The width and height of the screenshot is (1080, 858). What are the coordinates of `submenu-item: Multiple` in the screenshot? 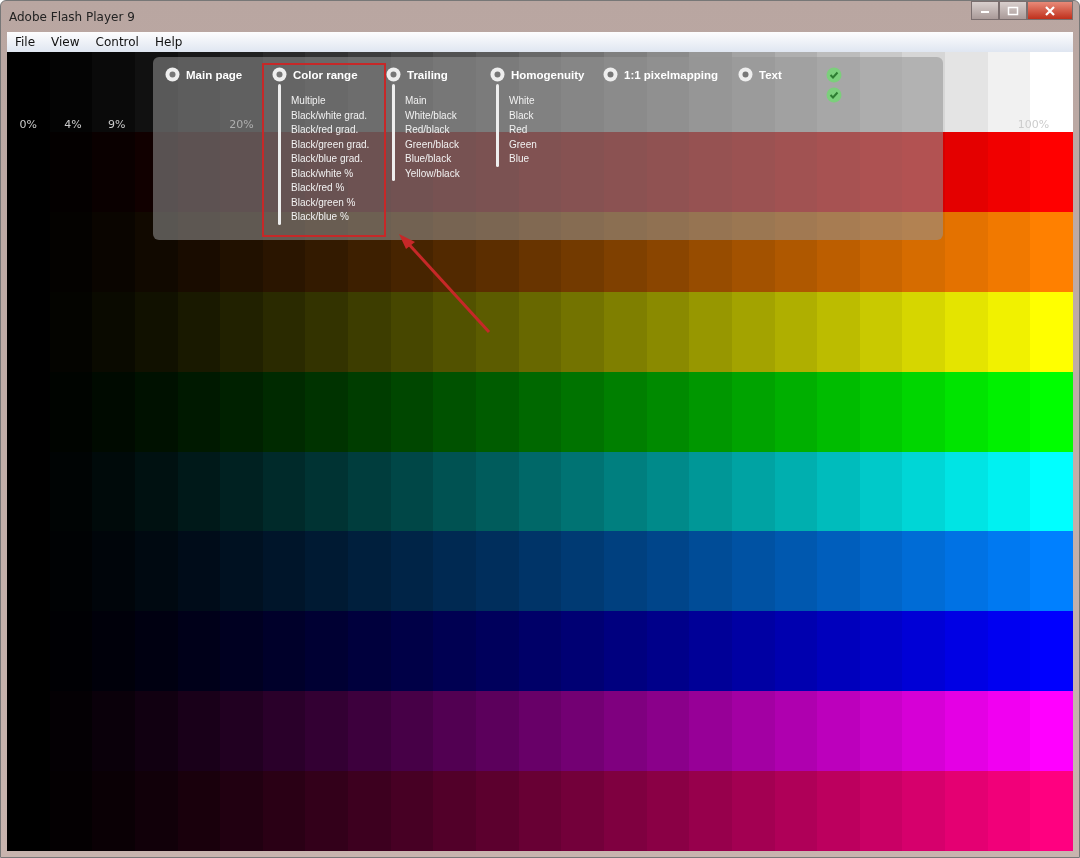 It's located at (330, 101).